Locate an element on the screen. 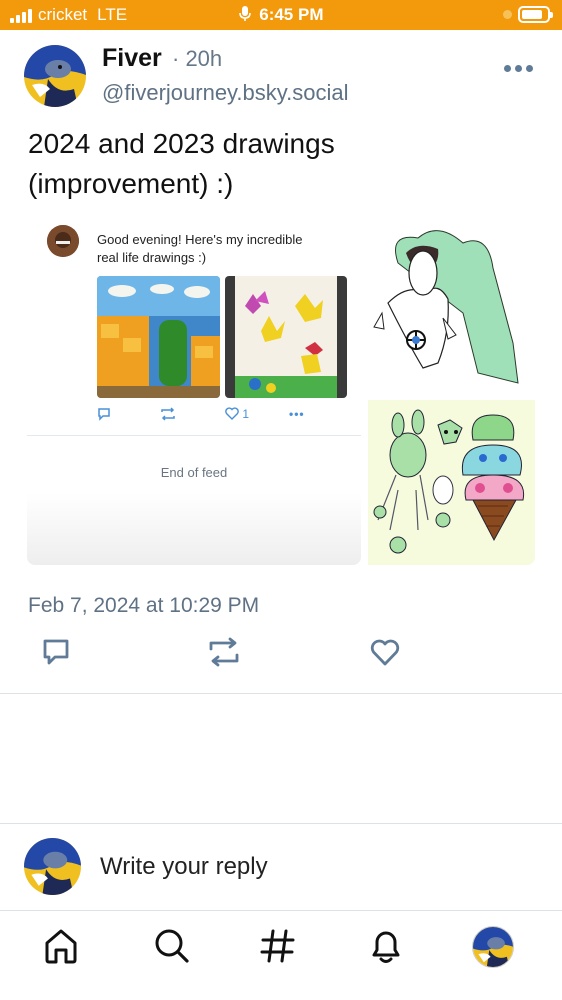 The image size is (562, 1000). embedded-photo-trees is located at coordinates (158, 337).